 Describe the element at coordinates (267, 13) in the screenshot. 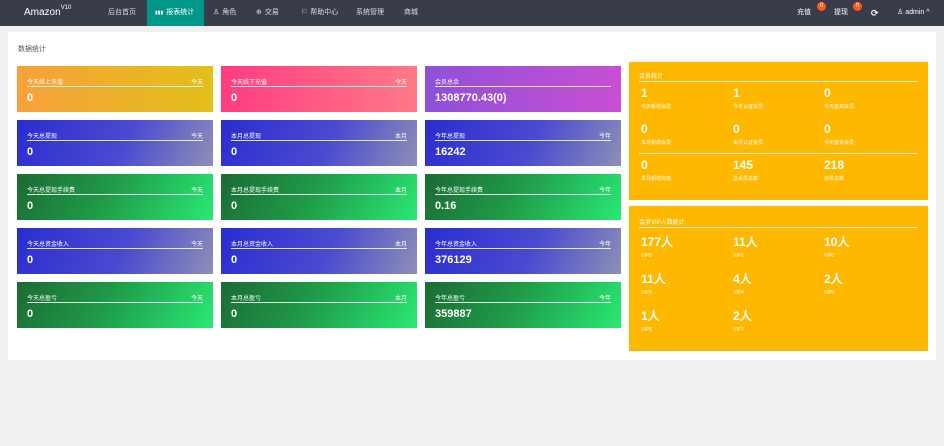

I see `nav-trade: ⊕ 交易` at that location.